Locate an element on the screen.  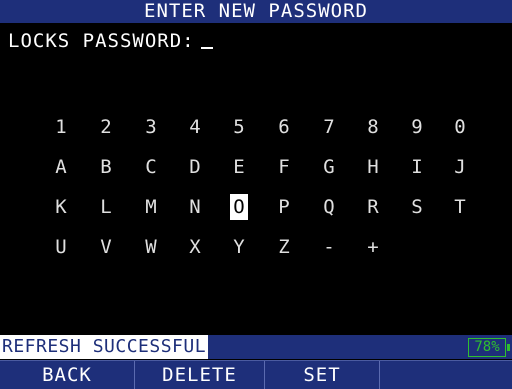
key: P is located at coordinates (284, 207).